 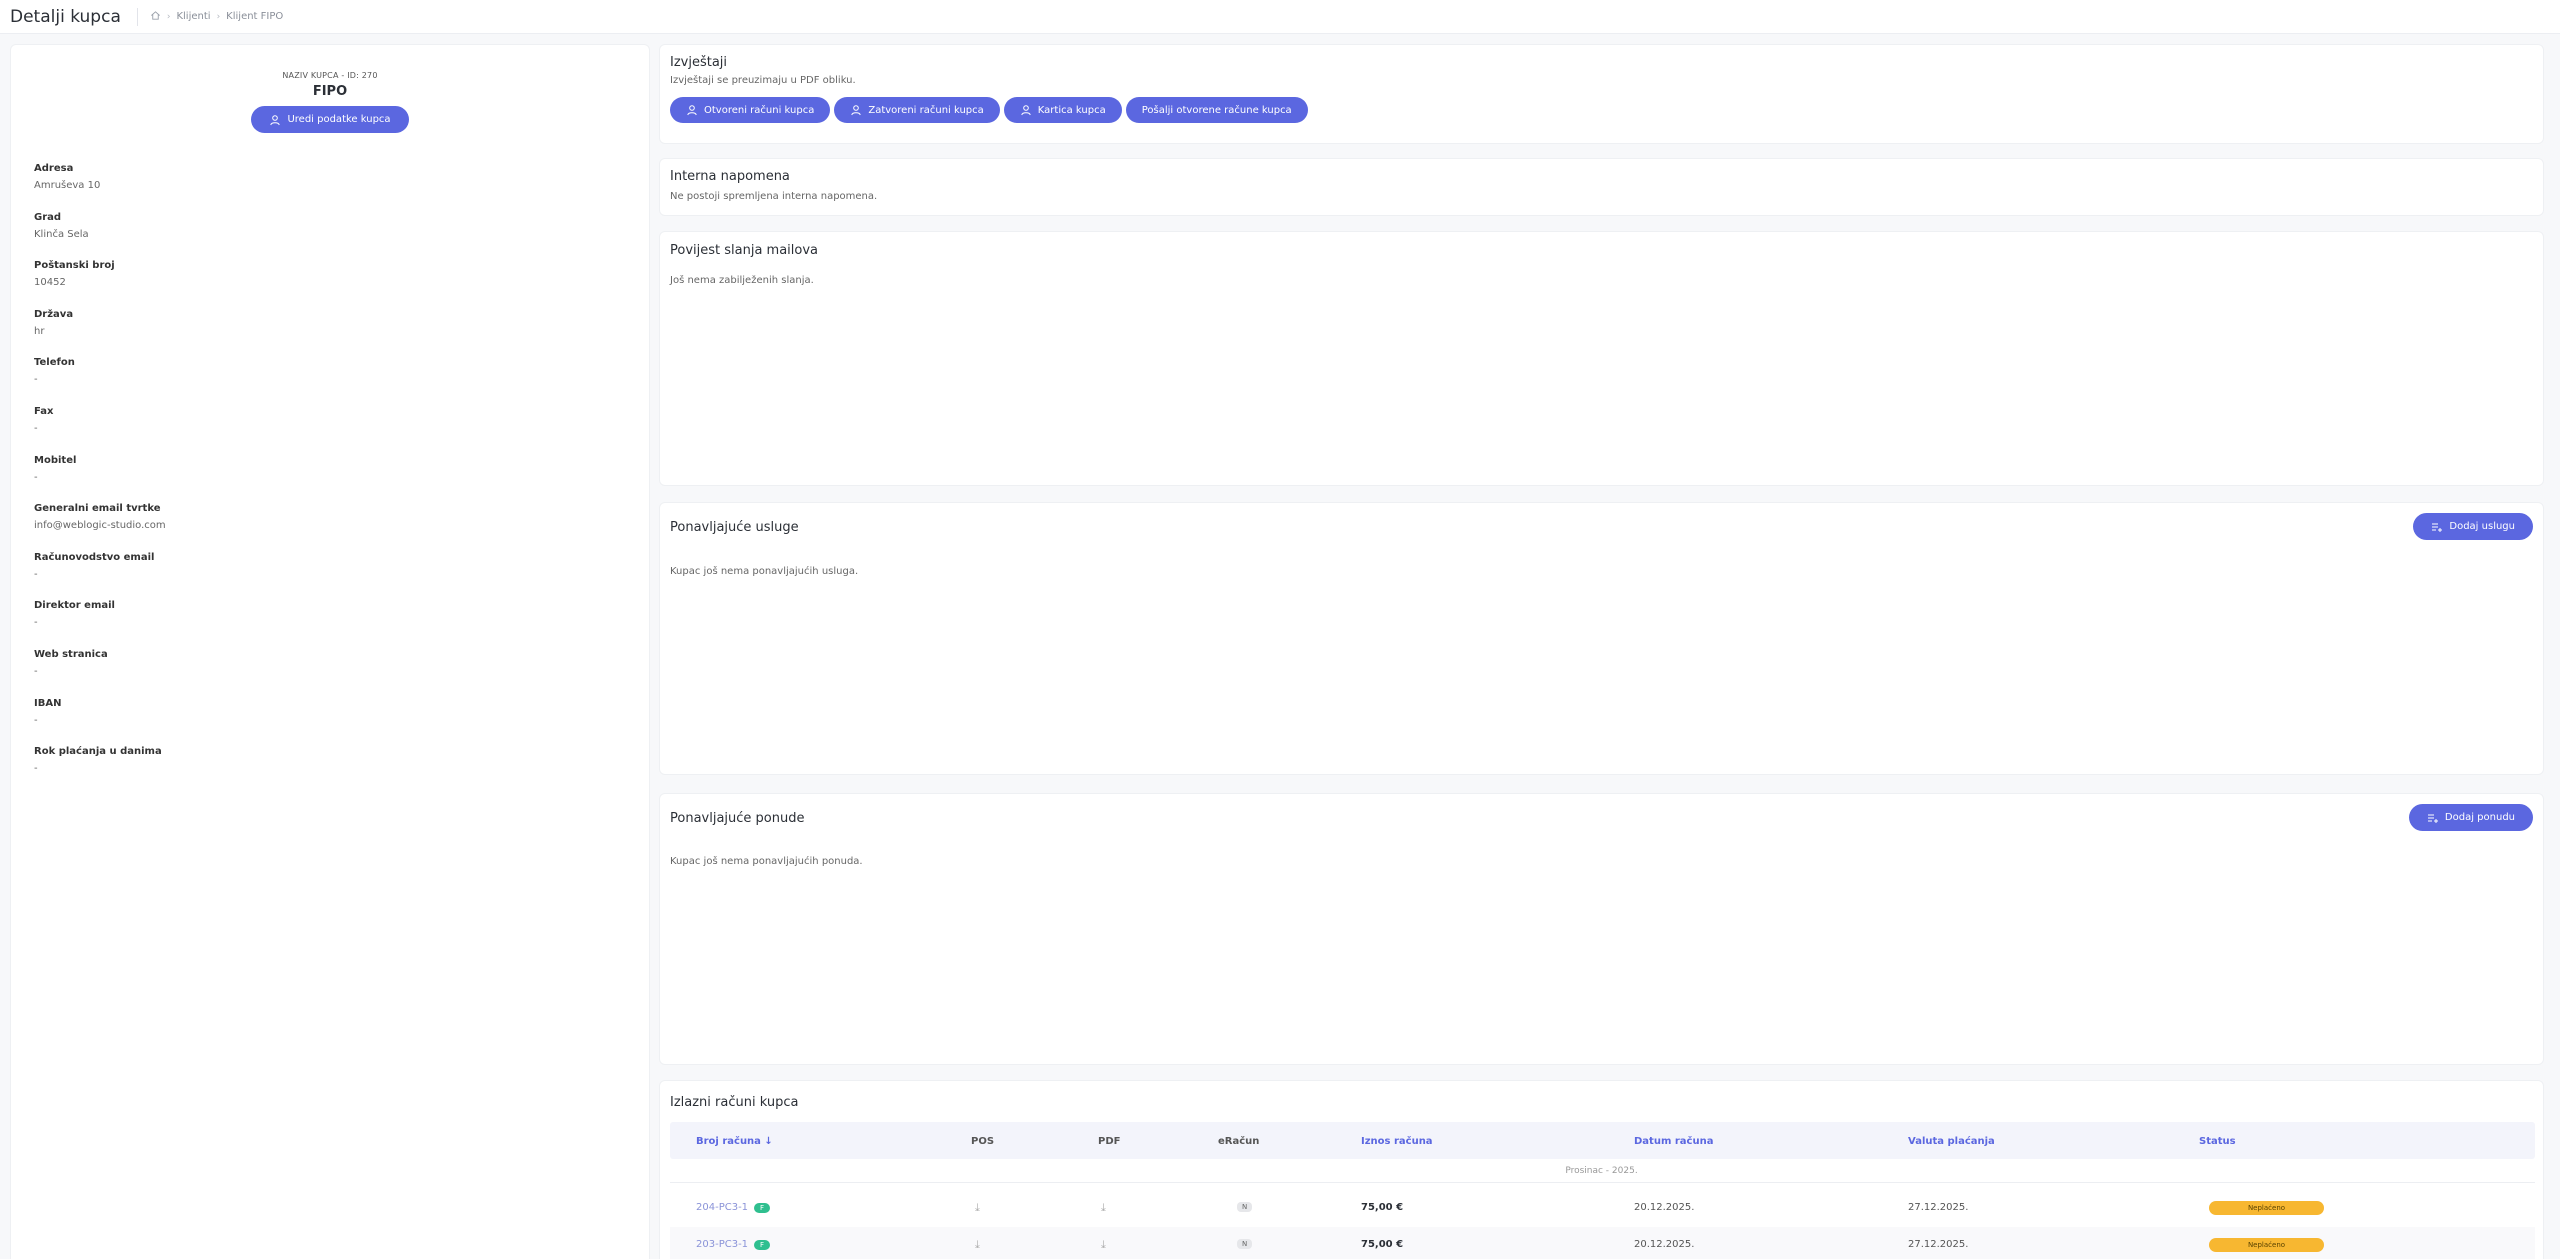 I want to click on field-fax: Fax -, so click(x=100, y=430).